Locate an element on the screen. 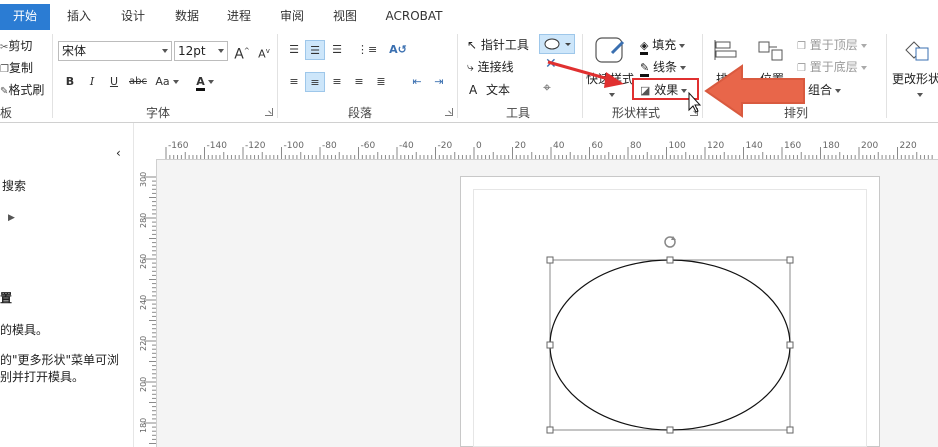  rotate-handle-icon is located at coordinates (670, 242).